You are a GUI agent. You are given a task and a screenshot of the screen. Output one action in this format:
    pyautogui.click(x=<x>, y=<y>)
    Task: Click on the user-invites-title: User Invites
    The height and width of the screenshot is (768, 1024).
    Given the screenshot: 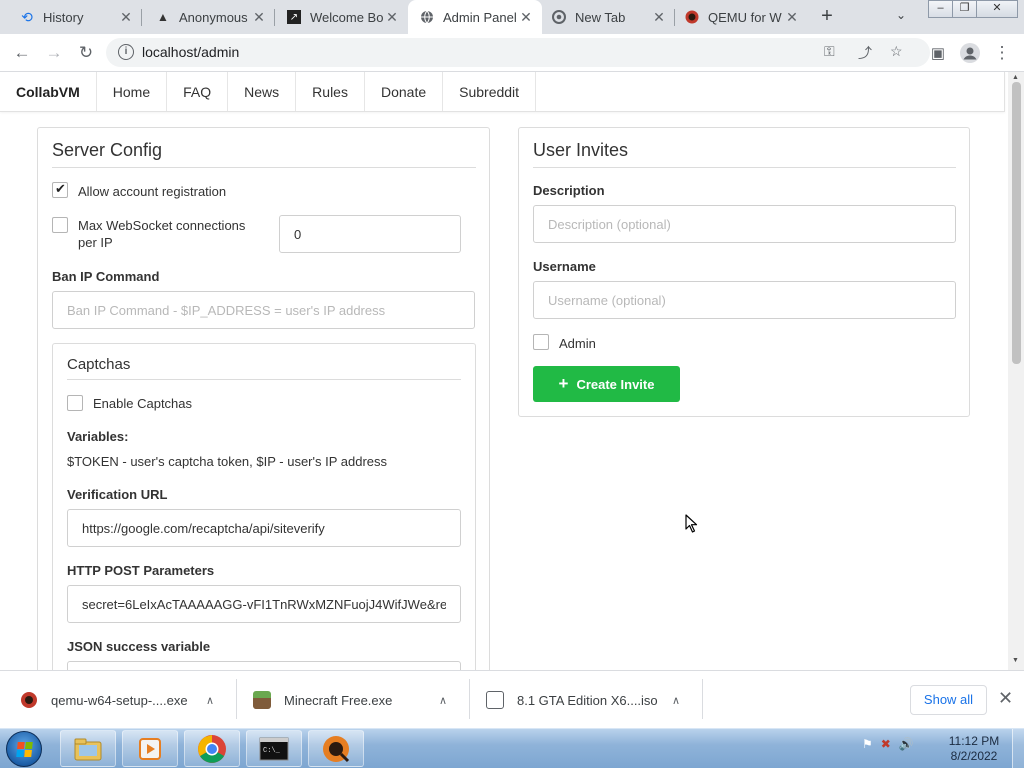 What is the action you would take?
    pyautogui.click(x=581, y=150)
    